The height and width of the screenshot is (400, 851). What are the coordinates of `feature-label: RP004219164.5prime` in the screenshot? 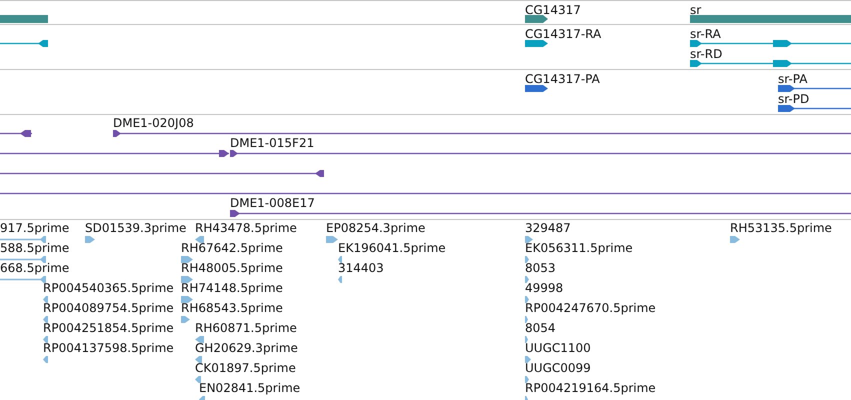 It's located at (590, 388).